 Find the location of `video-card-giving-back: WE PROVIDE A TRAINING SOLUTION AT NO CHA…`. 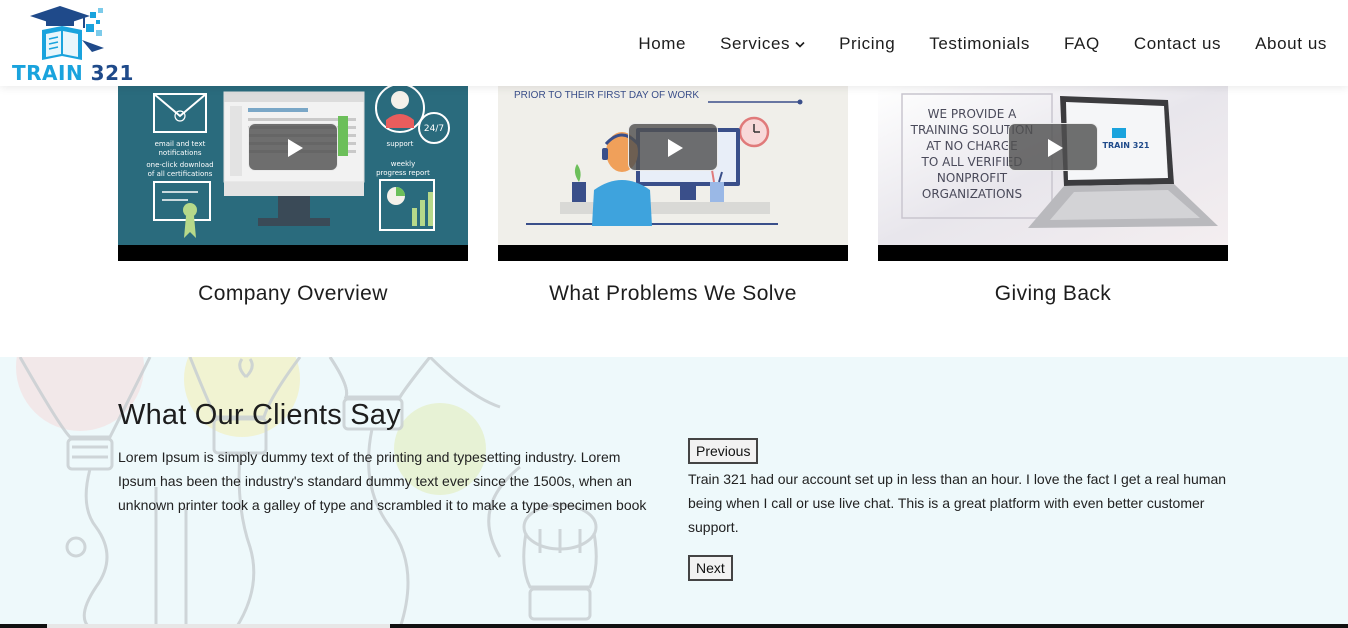

video-card-giving-back: WE PROVIDE A TRAINING SOLUTION AT NO CHA… is located at coordinates (1053, 195).